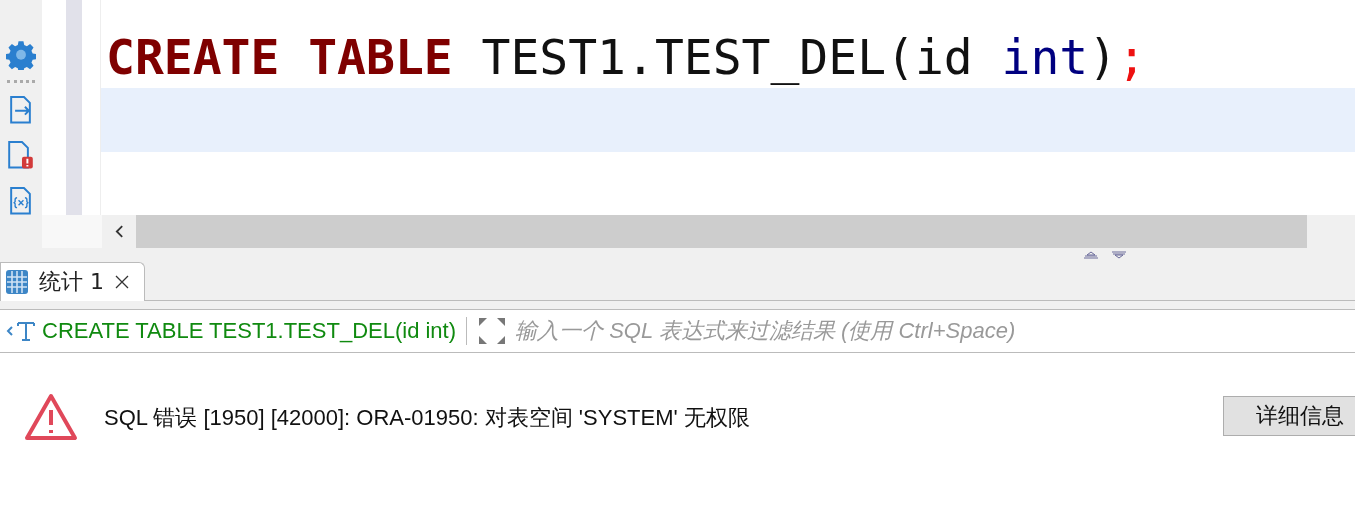 Image resolution: width=1355 pixels, height=531 pixels. Describe the element at coordinates (626, 57) in the screenshot. I see `code-line: CREATE TABLE TEST1.TEST_DEL(id int);` at that location.